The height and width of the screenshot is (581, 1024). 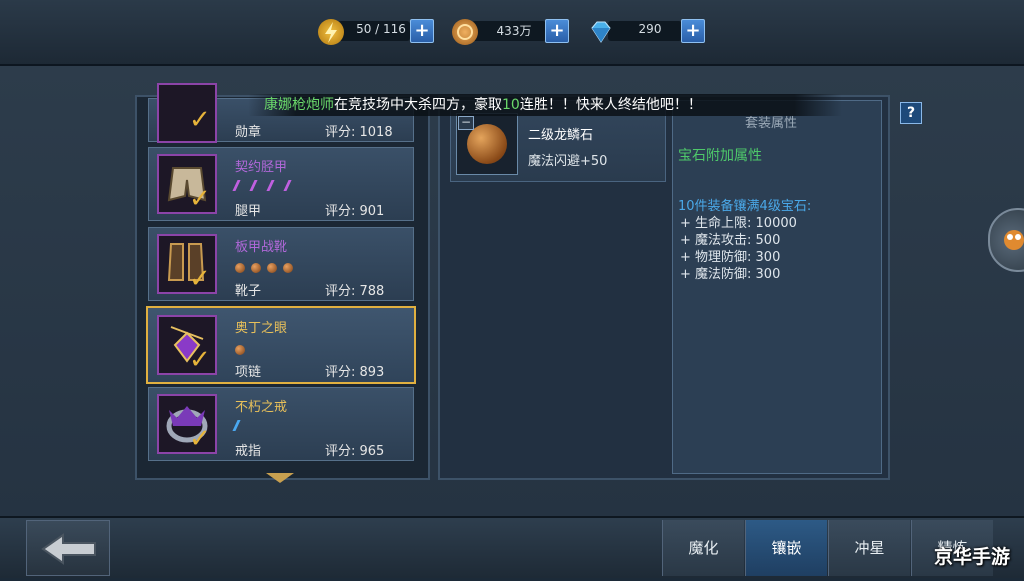 I want to click on broadcast-text: 连胜！！快来人终结他吧！！, so click(x=610, y=105).